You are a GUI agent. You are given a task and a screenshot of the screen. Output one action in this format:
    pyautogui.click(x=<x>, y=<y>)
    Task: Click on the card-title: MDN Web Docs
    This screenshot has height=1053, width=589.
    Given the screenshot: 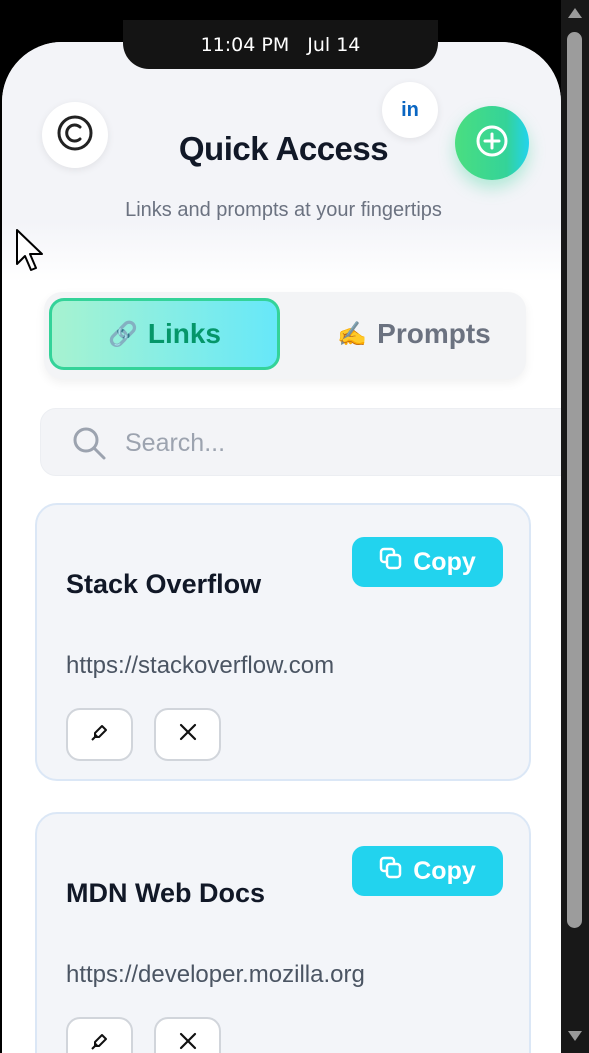 What is the action you would take?
    pyautogui.click(x=166, y=893)
    